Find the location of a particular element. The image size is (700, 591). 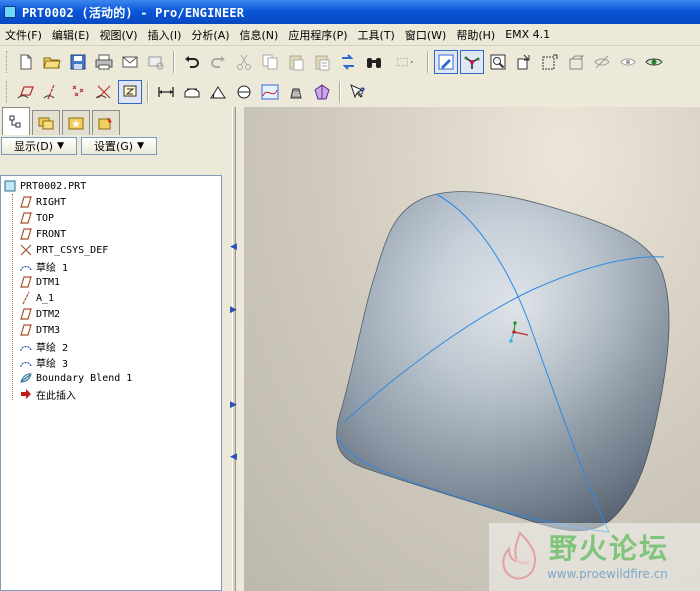

tree-item: DTM3 is located at coordinates (39, 330).